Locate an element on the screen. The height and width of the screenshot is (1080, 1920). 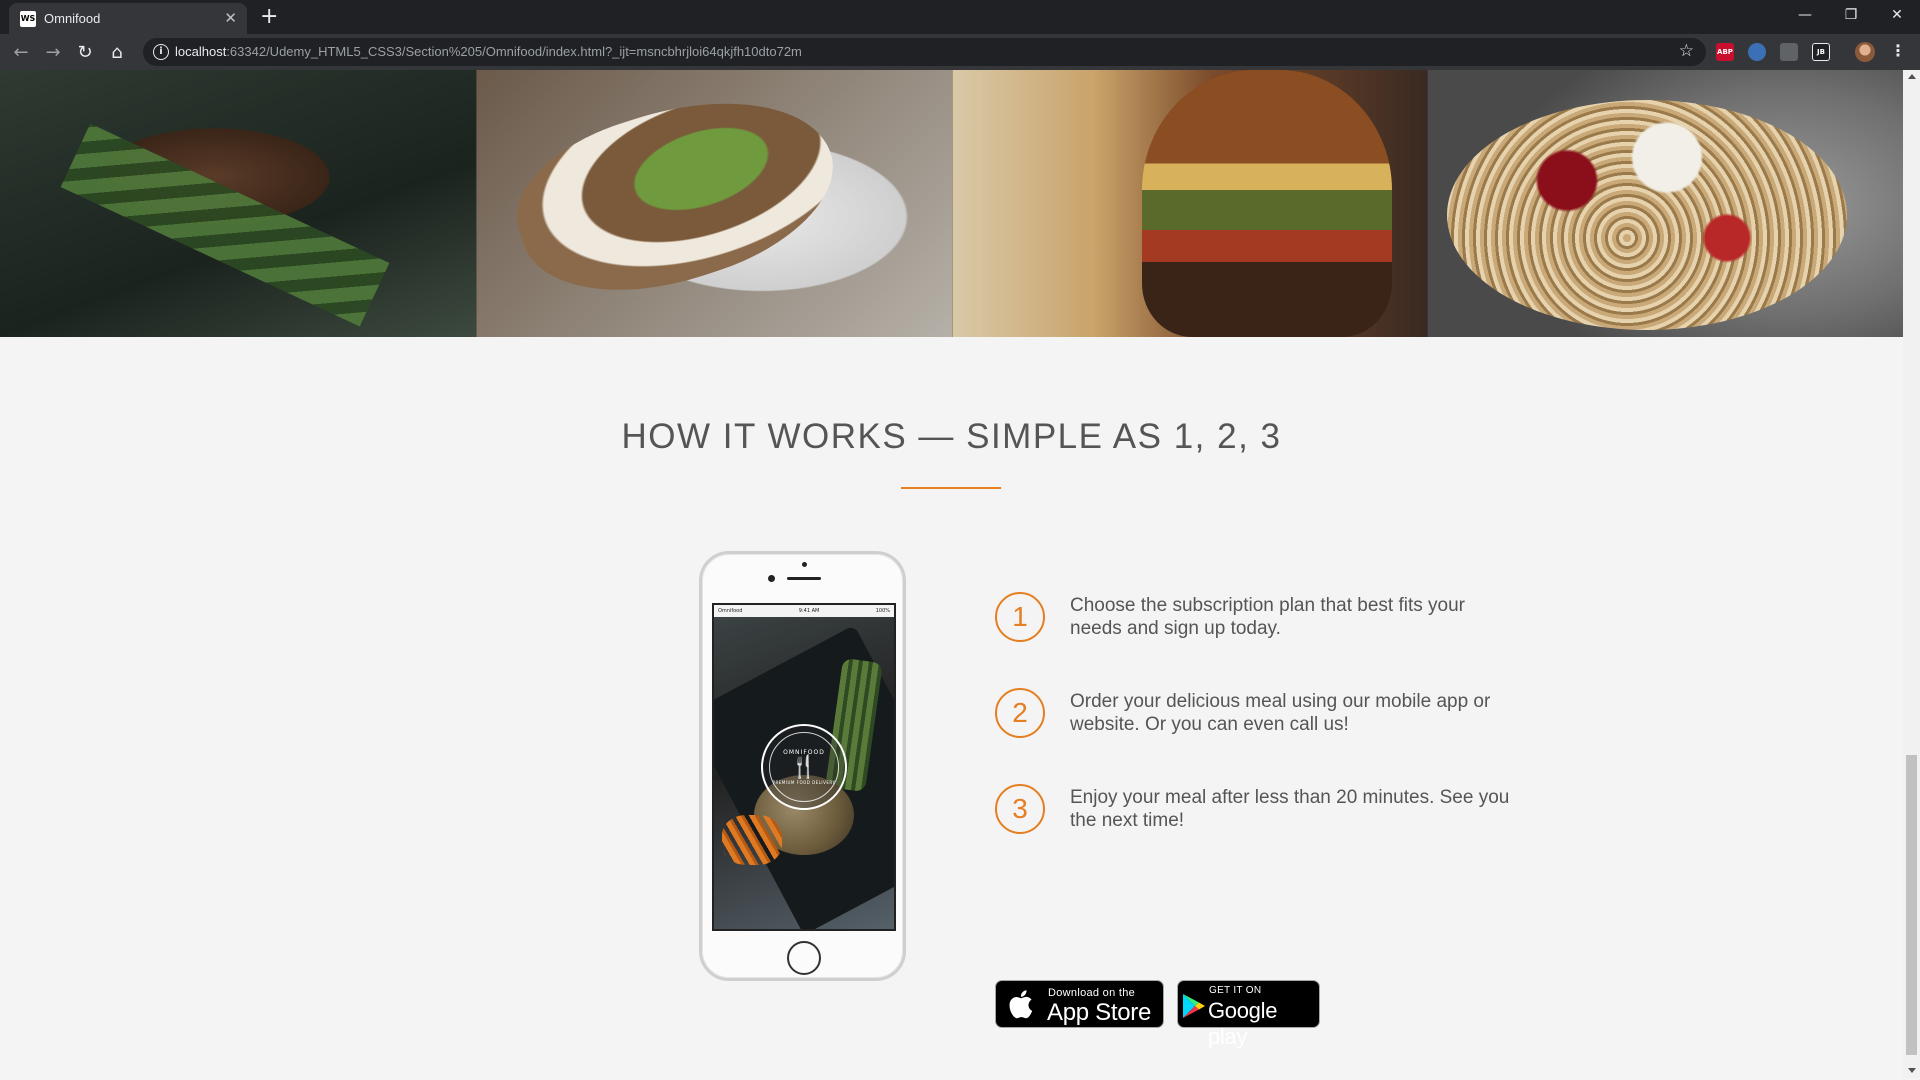
phone-status-bar: Omnifood 9:41 AM 100% is located at coordinates (804, 611).